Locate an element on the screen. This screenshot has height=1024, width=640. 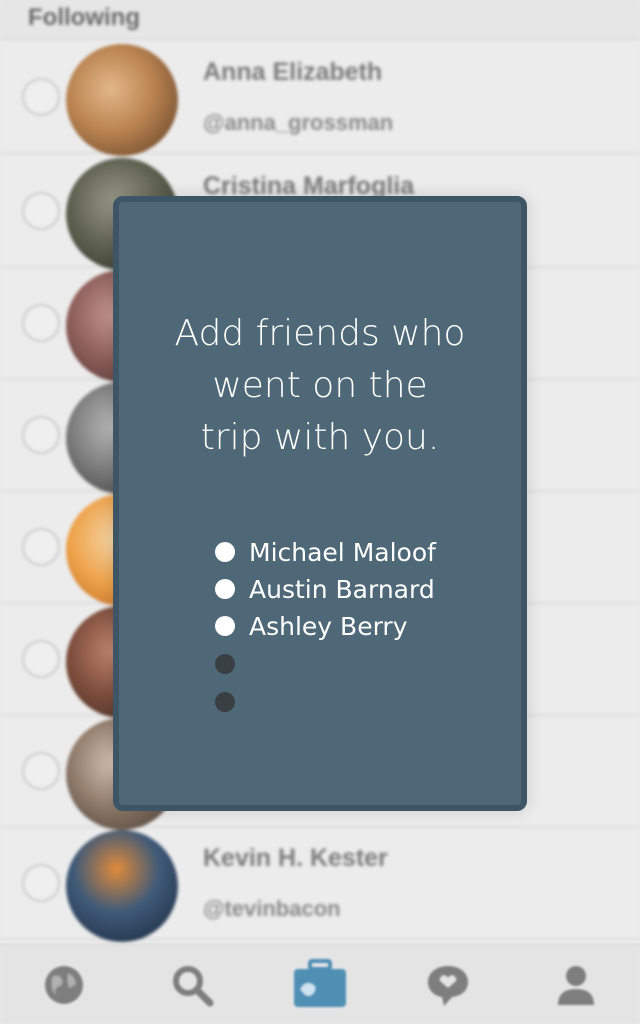
section-header: Following is located at coordinates (320, 20).